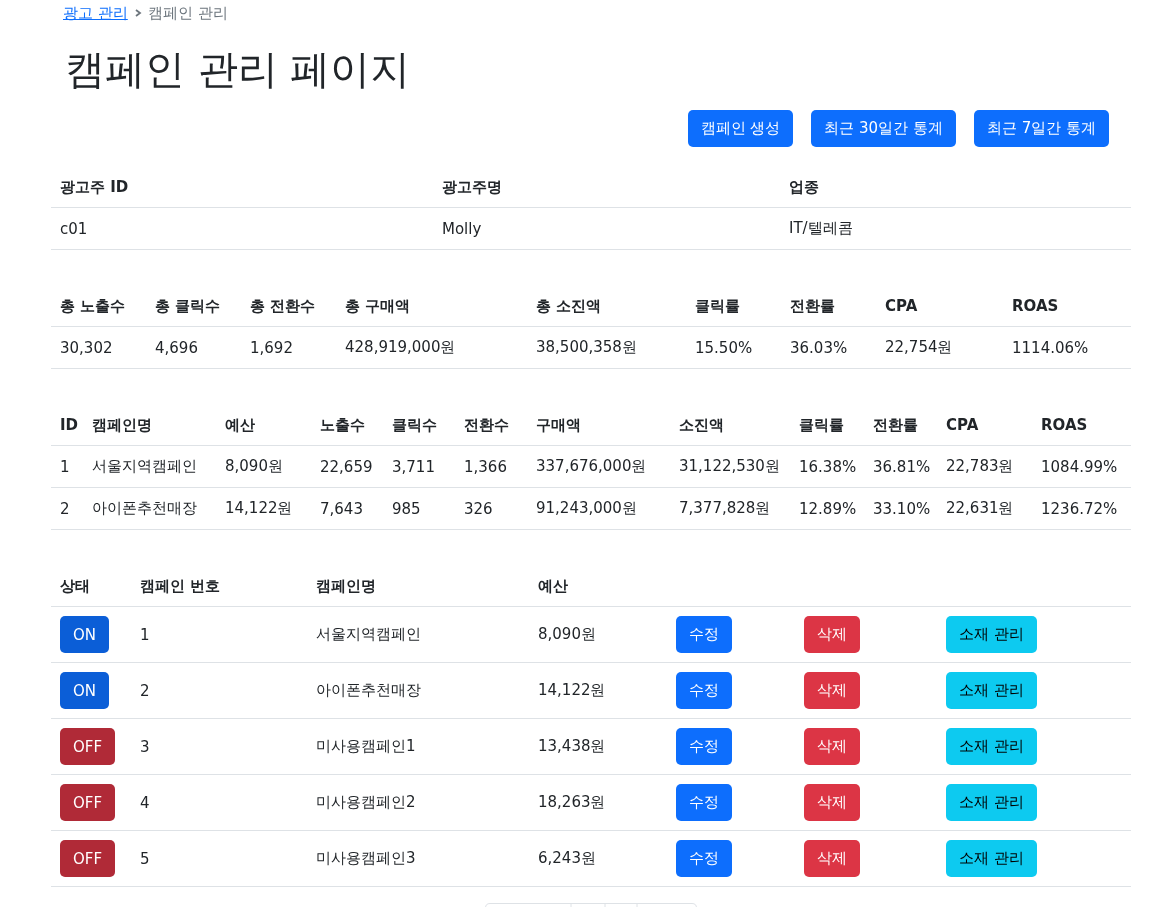  I want to click on table-cell: 31,122,530원, so click(729, 466).